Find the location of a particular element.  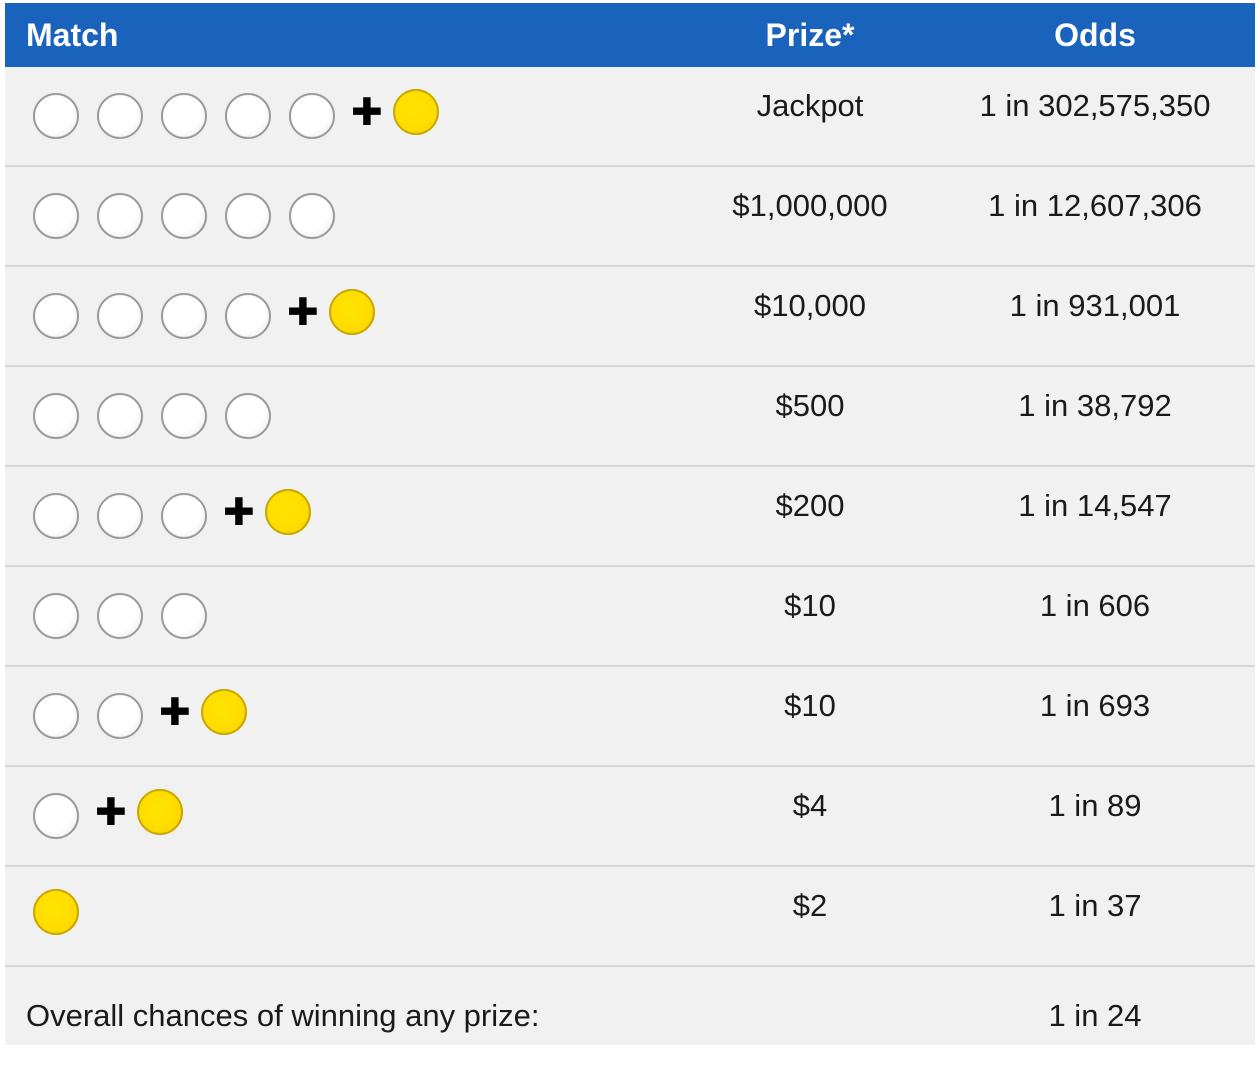

overall-odds-value: 1 in 24 is located at coordinates (1095, 1015).